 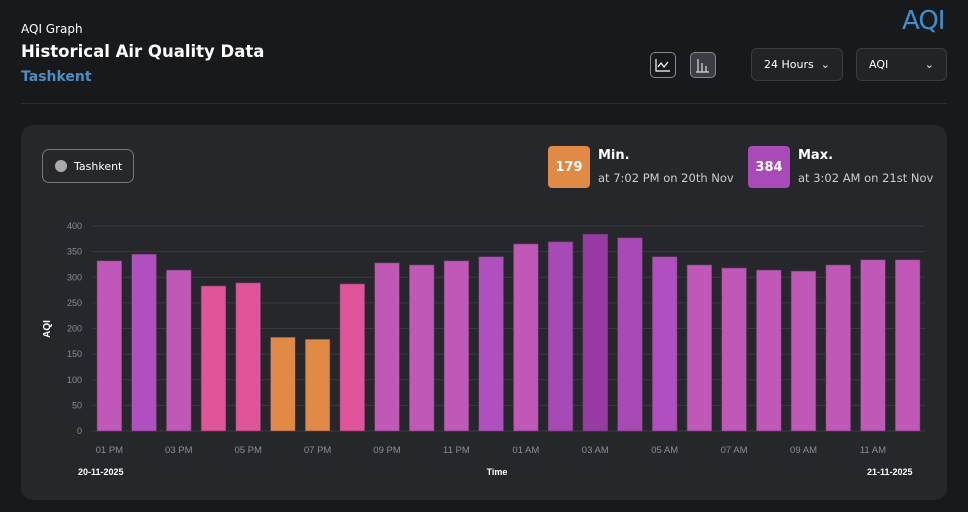 I want to click on x-axis-label: Time, so click(x=497, y=472).